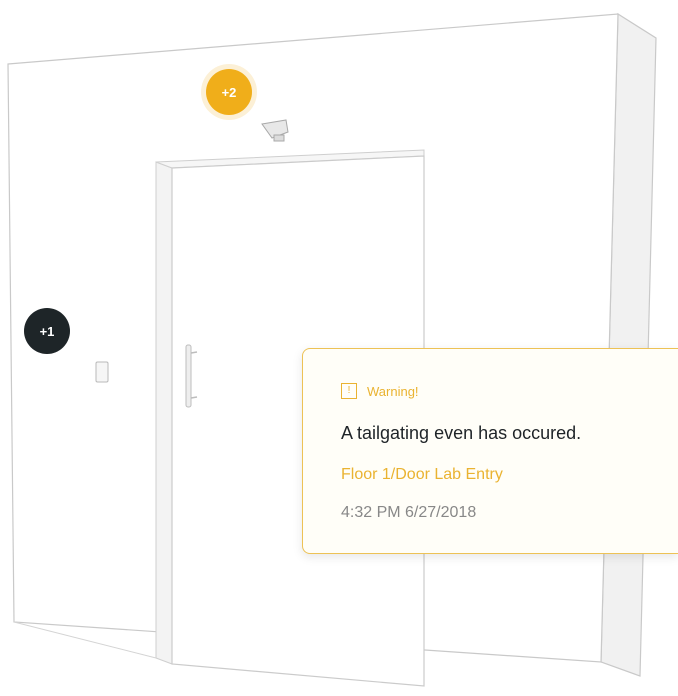 The image size is (678, 696). I want to click on alert-title: Warning!, so click(393, 391).